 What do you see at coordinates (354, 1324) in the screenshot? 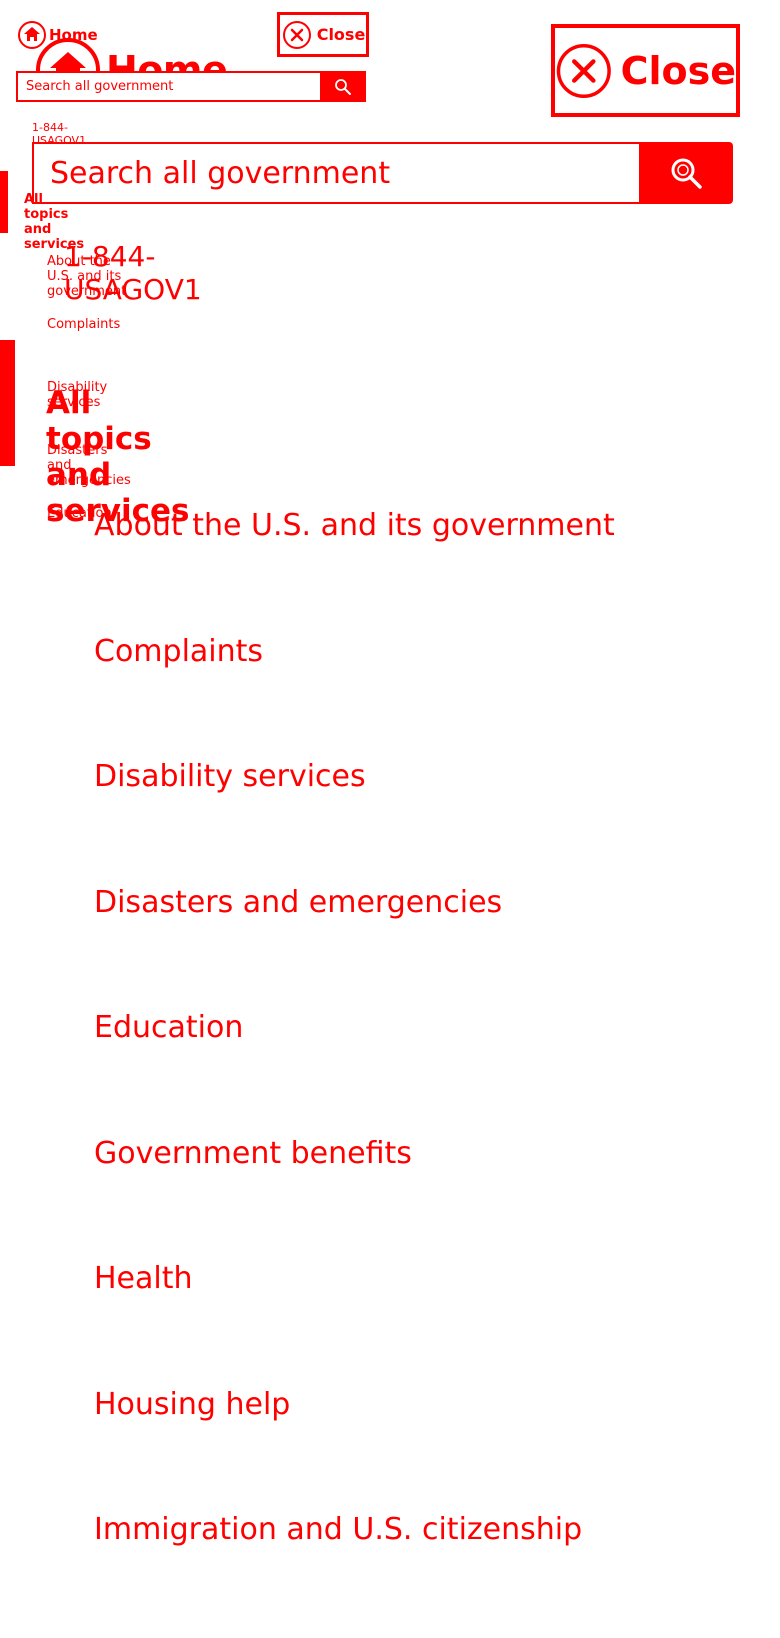
I see `nav-item: Health` at bounding box center [354, 1324].